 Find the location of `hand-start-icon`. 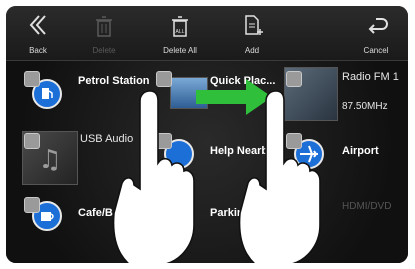

hand-start-icon is located at coordinates (153, 176).